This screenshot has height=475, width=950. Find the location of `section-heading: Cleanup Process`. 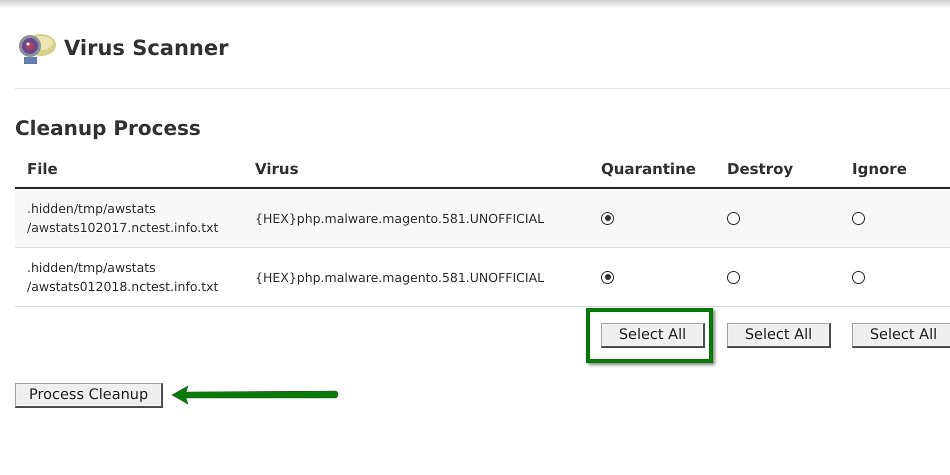

section-heading: Cleanup Process is located at coordinates (108, 128).